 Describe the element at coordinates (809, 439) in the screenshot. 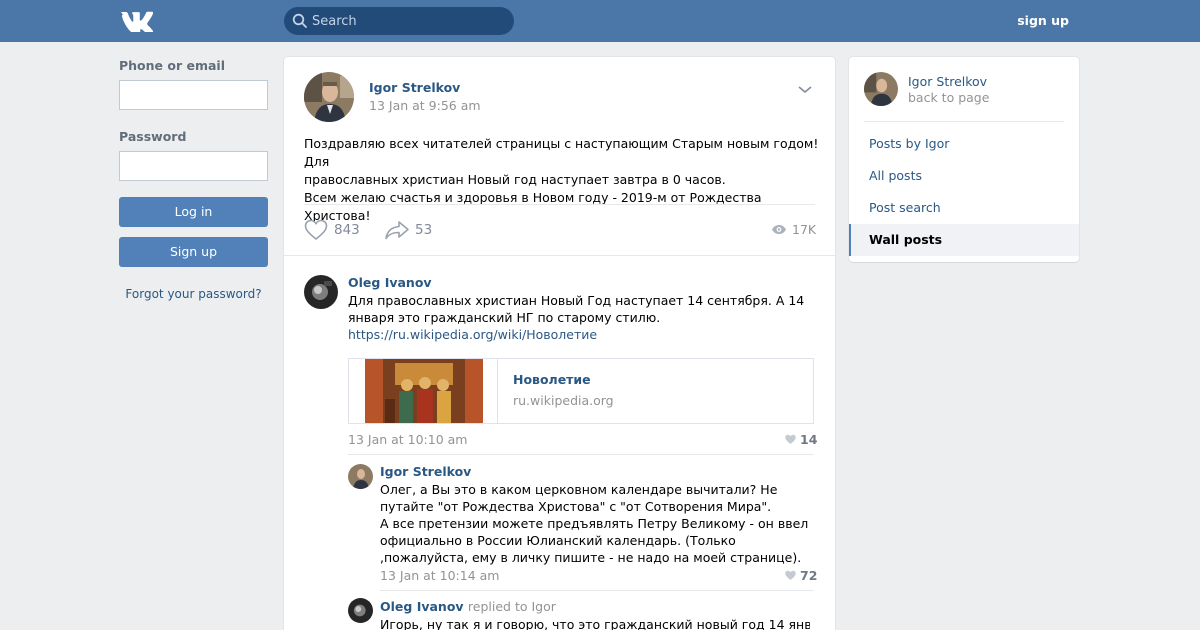

I see `comment-like-count: 14` at that location.